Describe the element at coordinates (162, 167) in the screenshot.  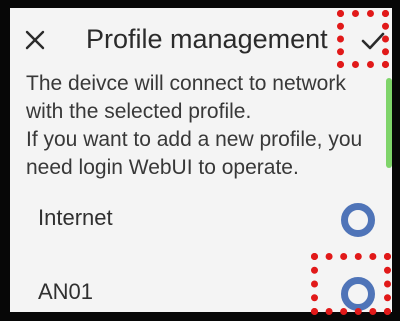
I see `description-line: need login WebUI to operate.` at that location.